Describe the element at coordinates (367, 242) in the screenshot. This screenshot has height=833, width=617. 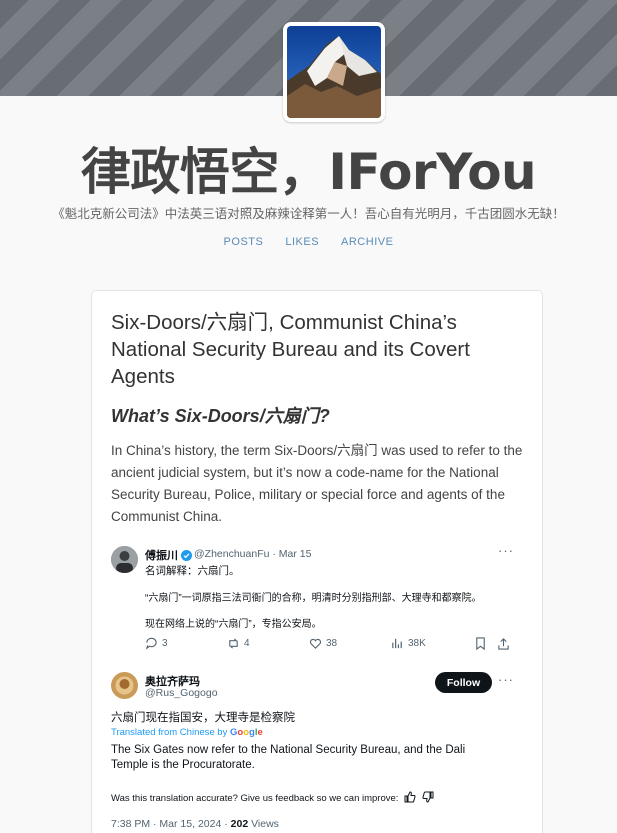
I see `nav-archive-link: ARCHIVE` at that location.